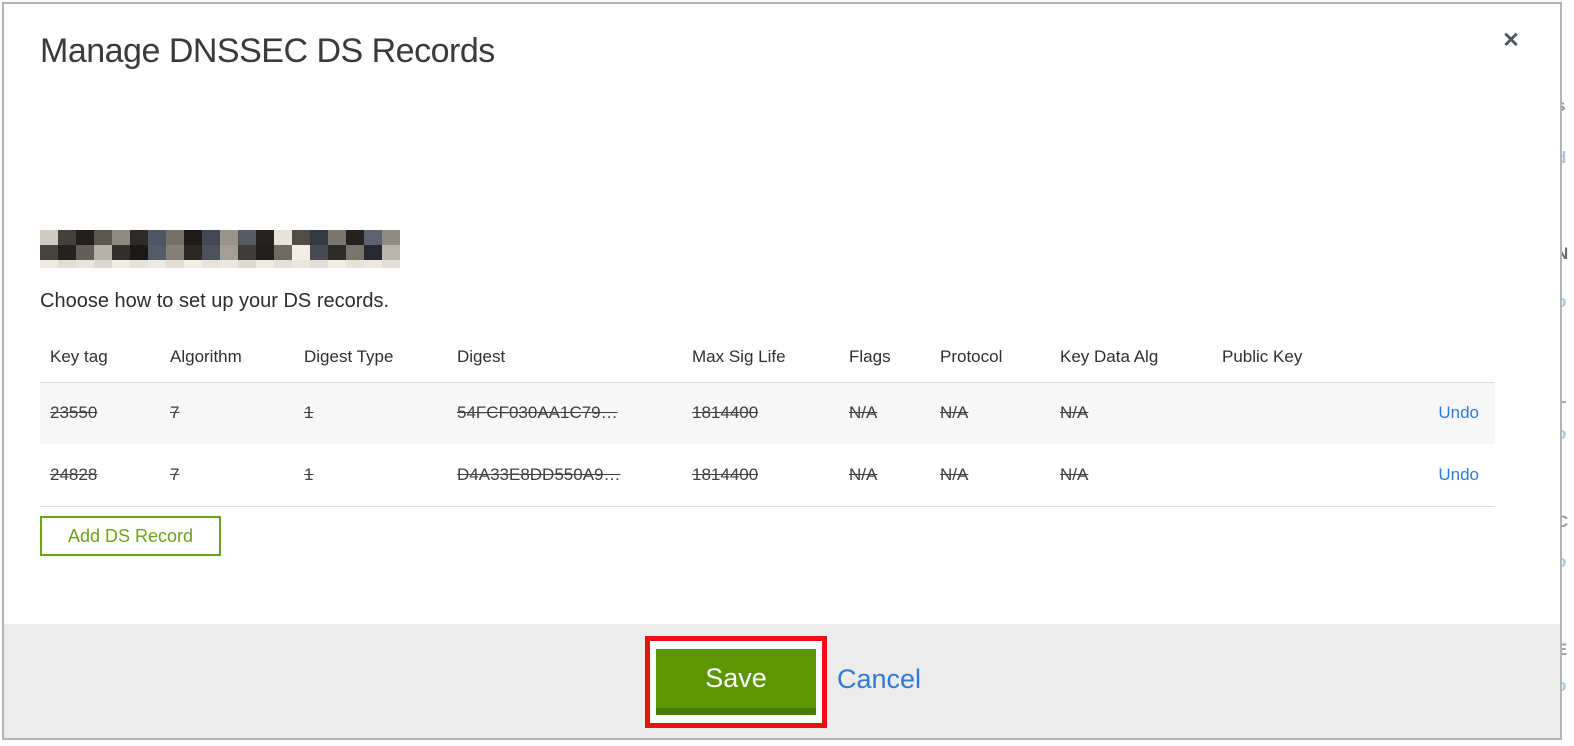  I want to click on column-header: Flags, so click(870, 356).